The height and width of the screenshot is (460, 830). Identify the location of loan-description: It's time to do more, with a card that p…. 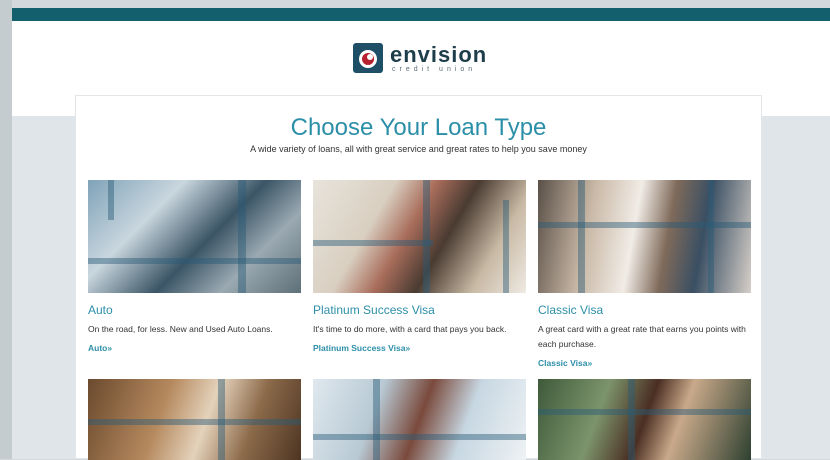
(410, 329).